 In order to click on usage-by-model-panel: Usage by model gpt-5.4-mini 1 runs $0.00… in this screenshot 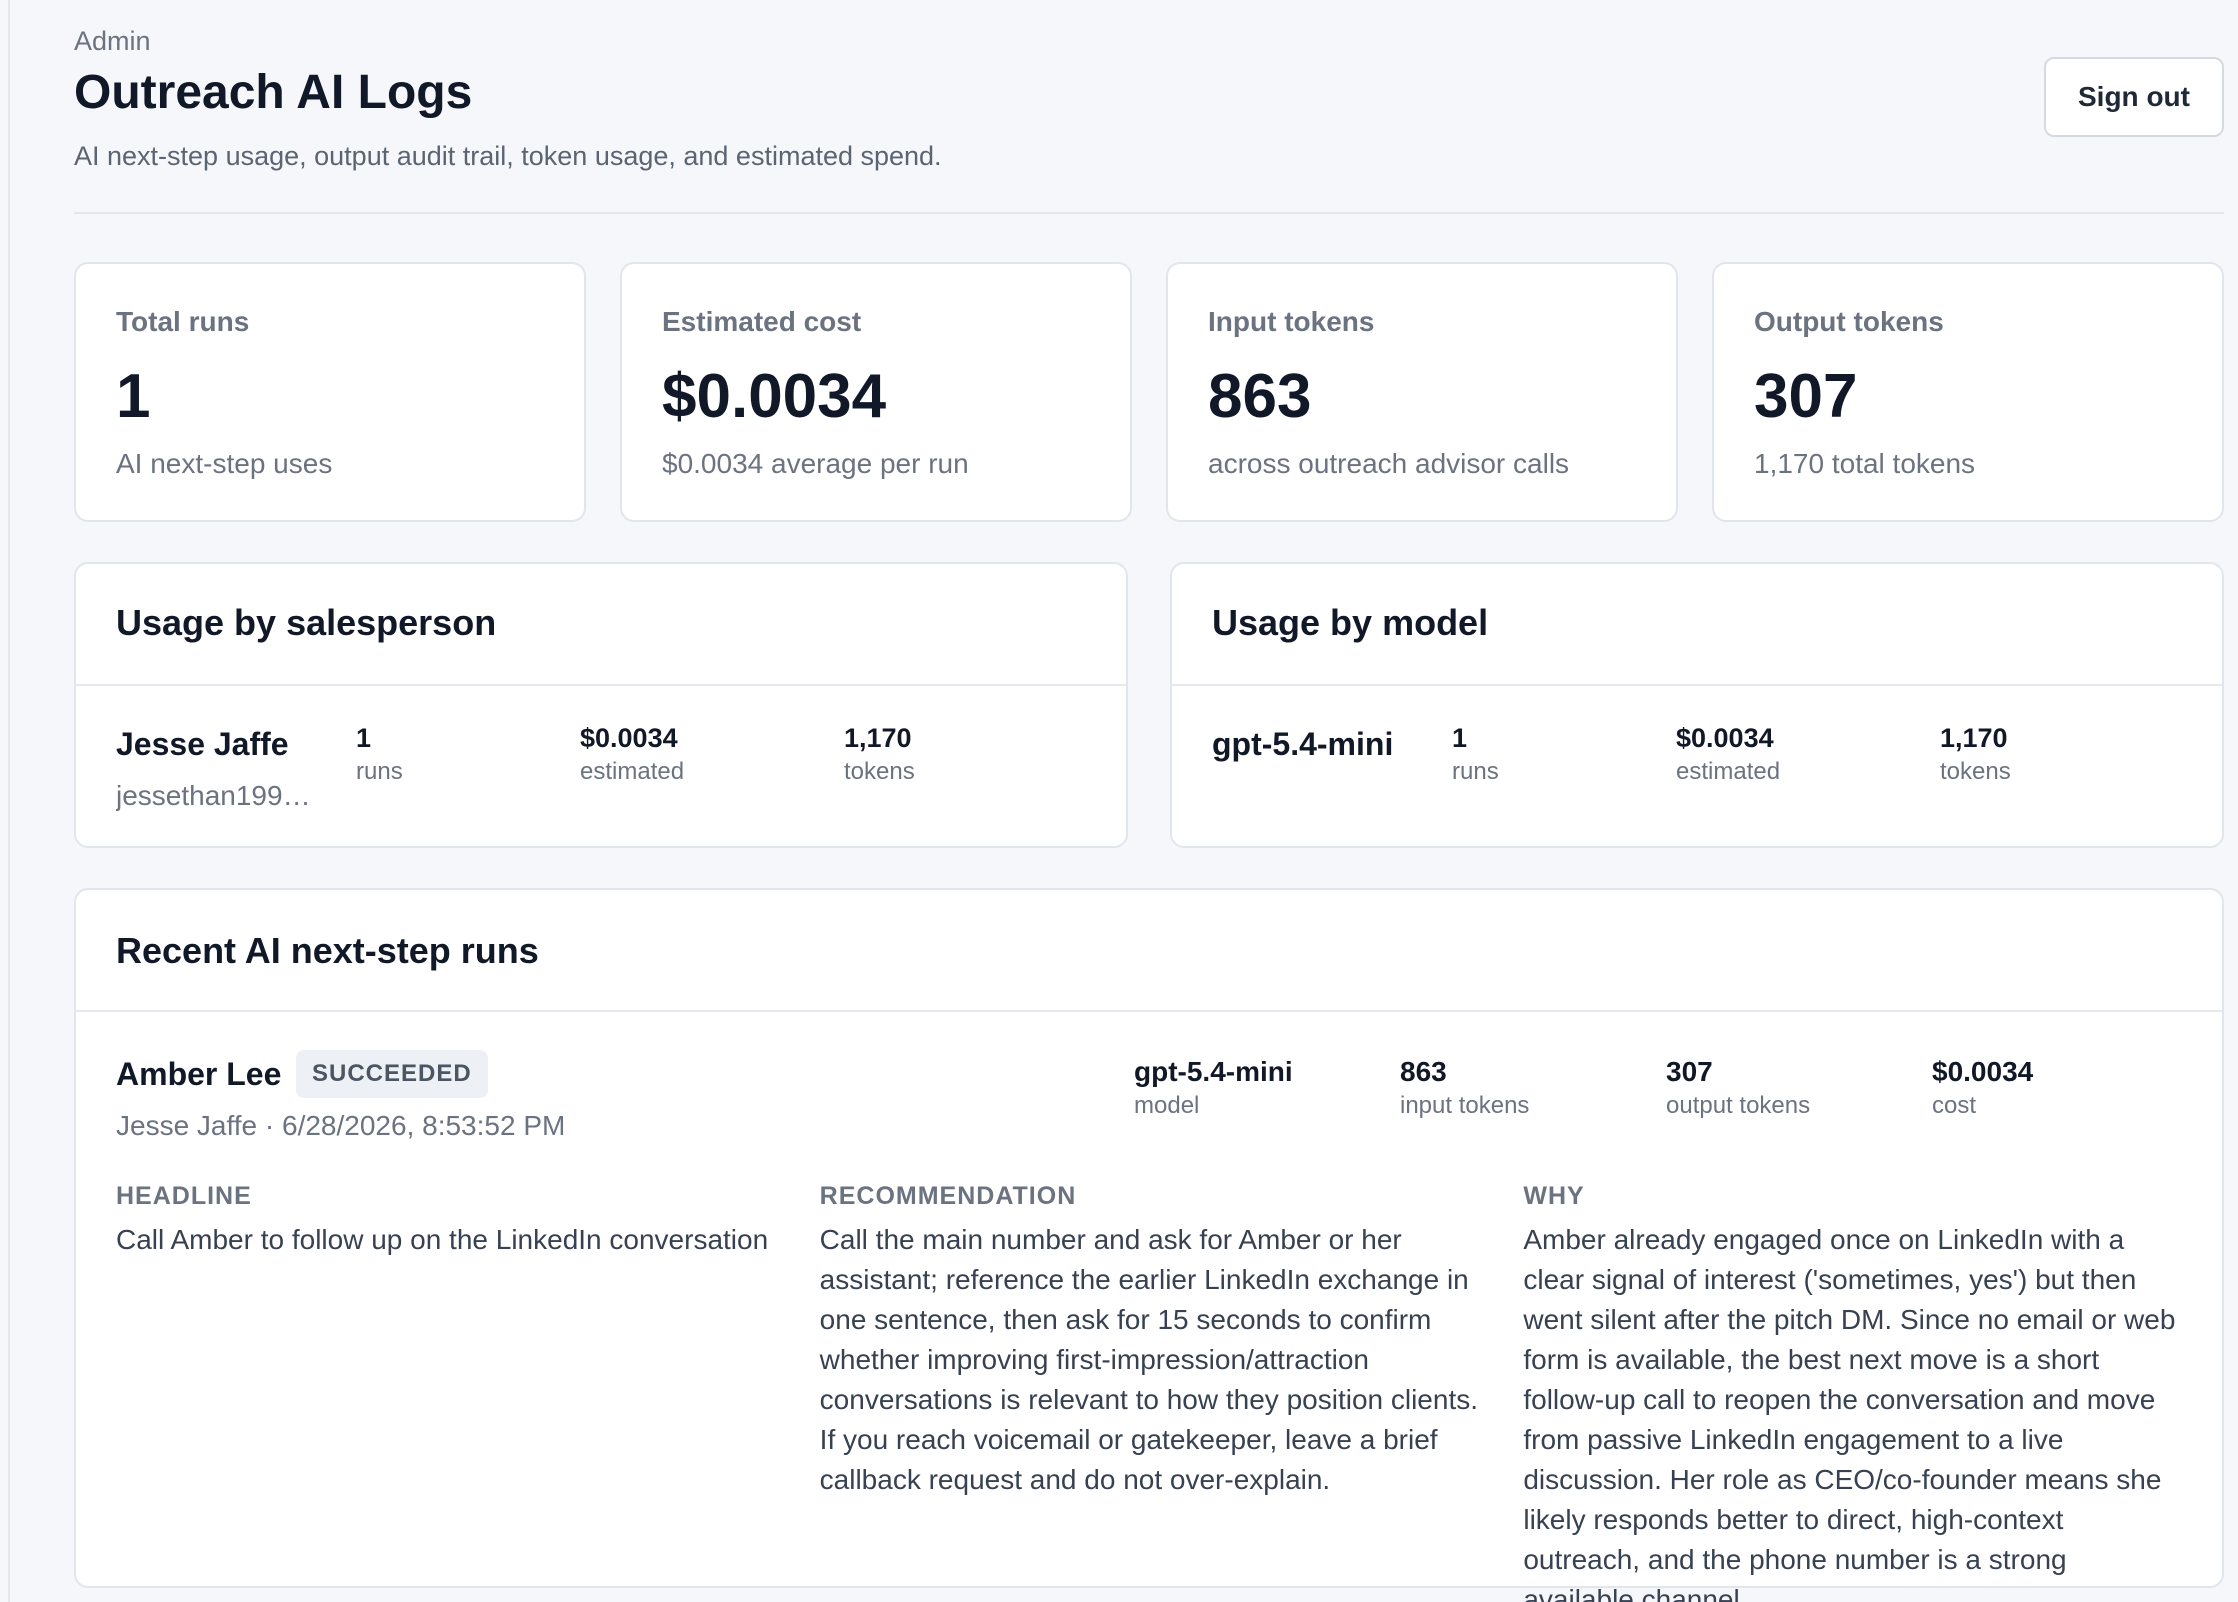, I will do `click(1697, 705)`.